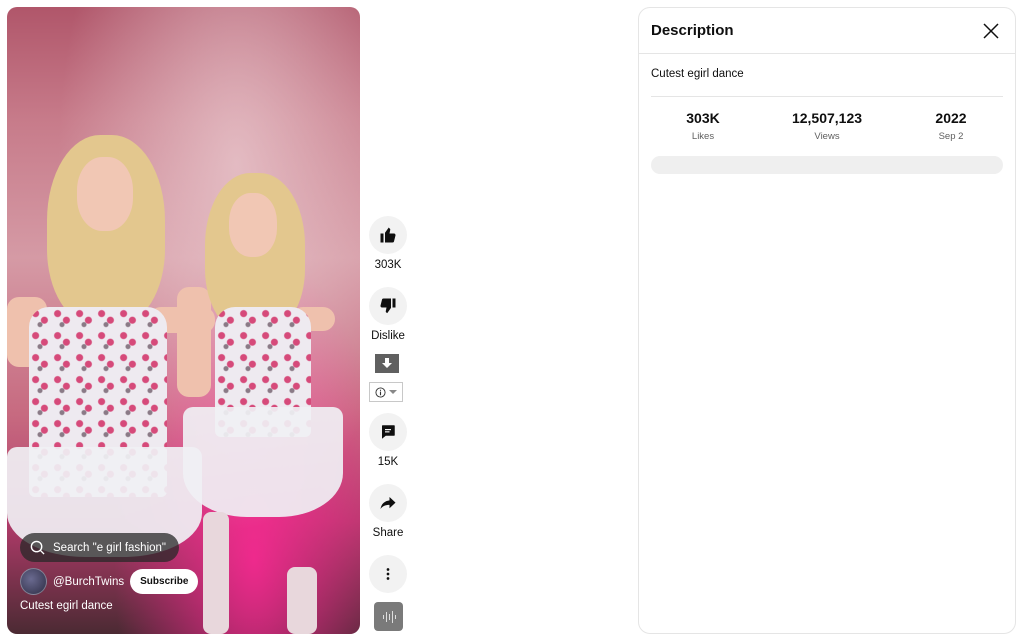 The width and height of the screenshot is (1024, 639). I want to click on stat-date: 2022 Sep 2, so click(951, 126).